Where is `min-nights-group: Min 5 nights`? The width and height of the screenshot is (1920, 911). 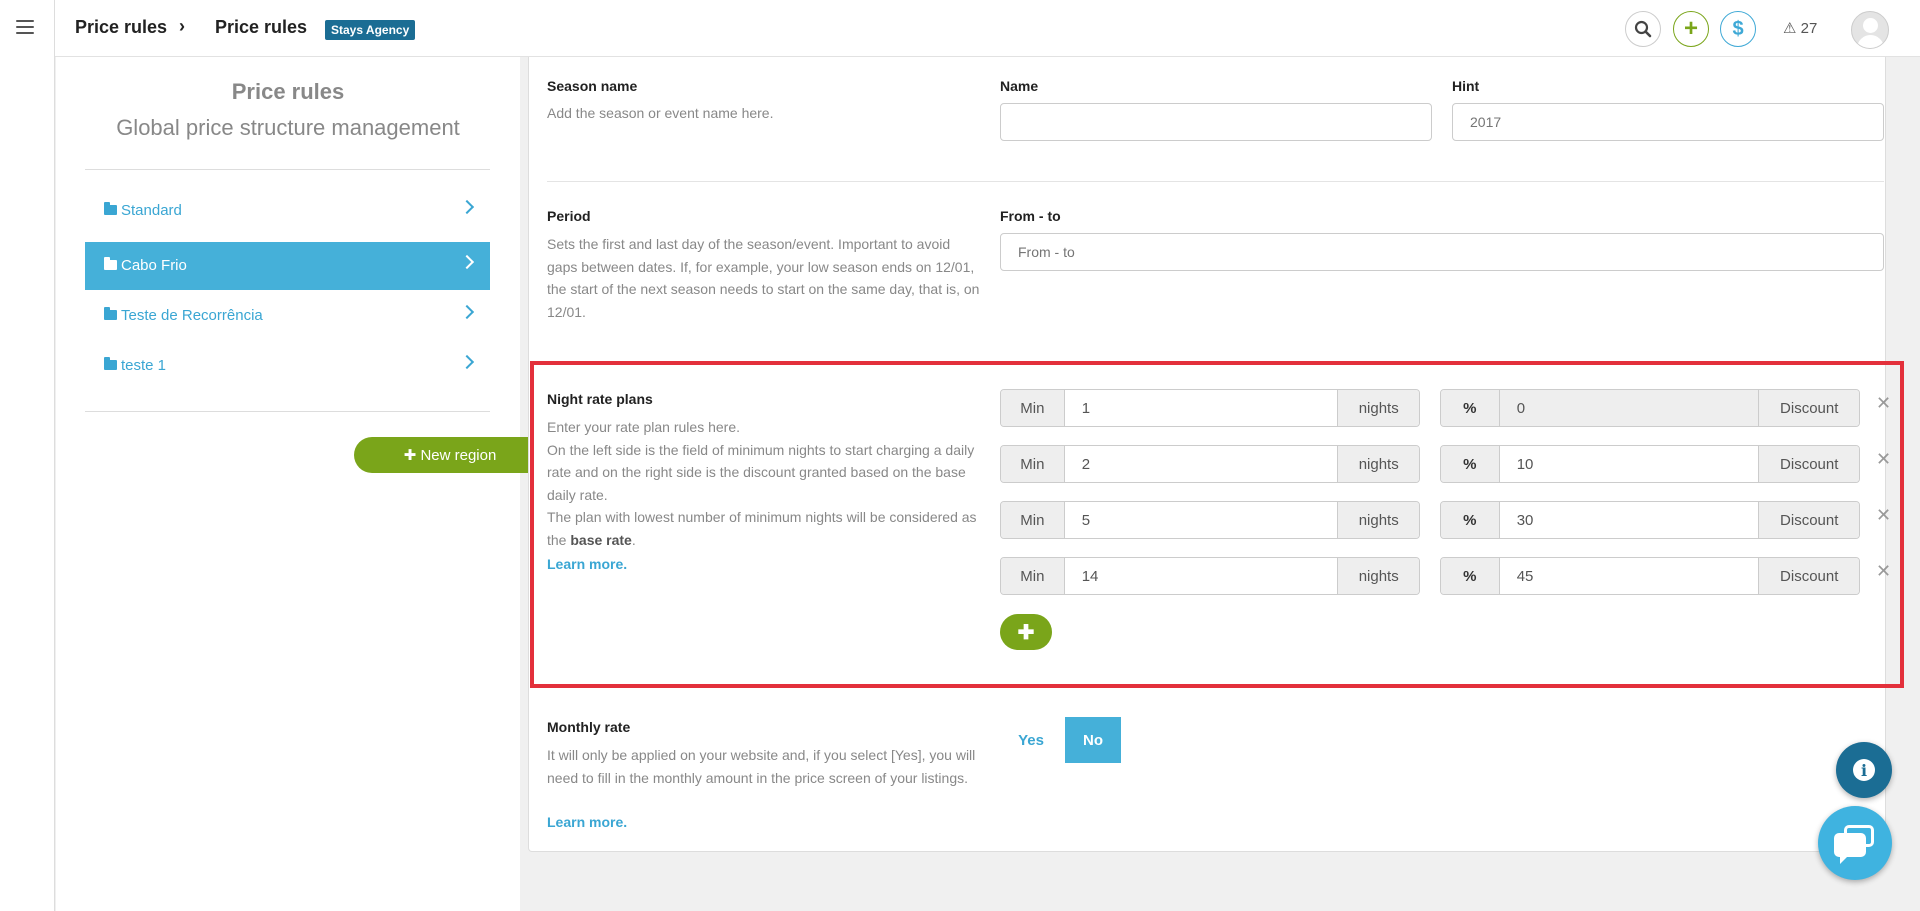 min-nights-group: Min 5 nights is located at coordinates (1210, 520).